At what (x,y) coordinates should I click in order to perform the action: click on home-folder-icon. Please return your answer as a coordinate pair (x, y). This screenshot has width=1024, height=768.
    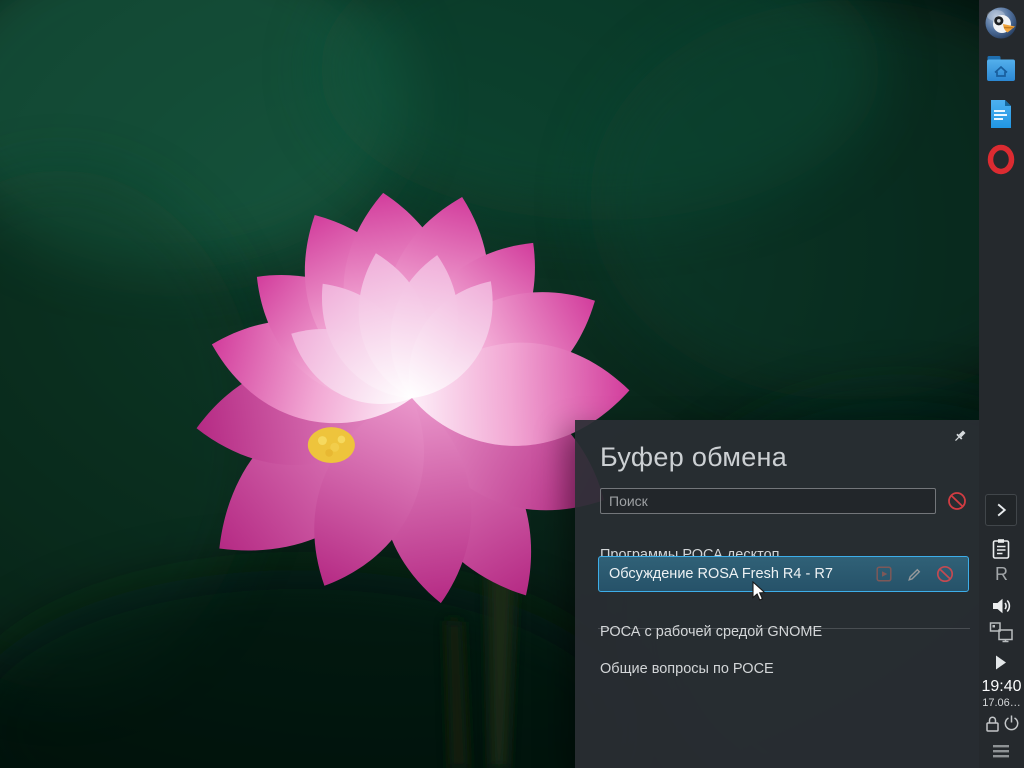
    Looking at the image, I should click on (1001, 68).